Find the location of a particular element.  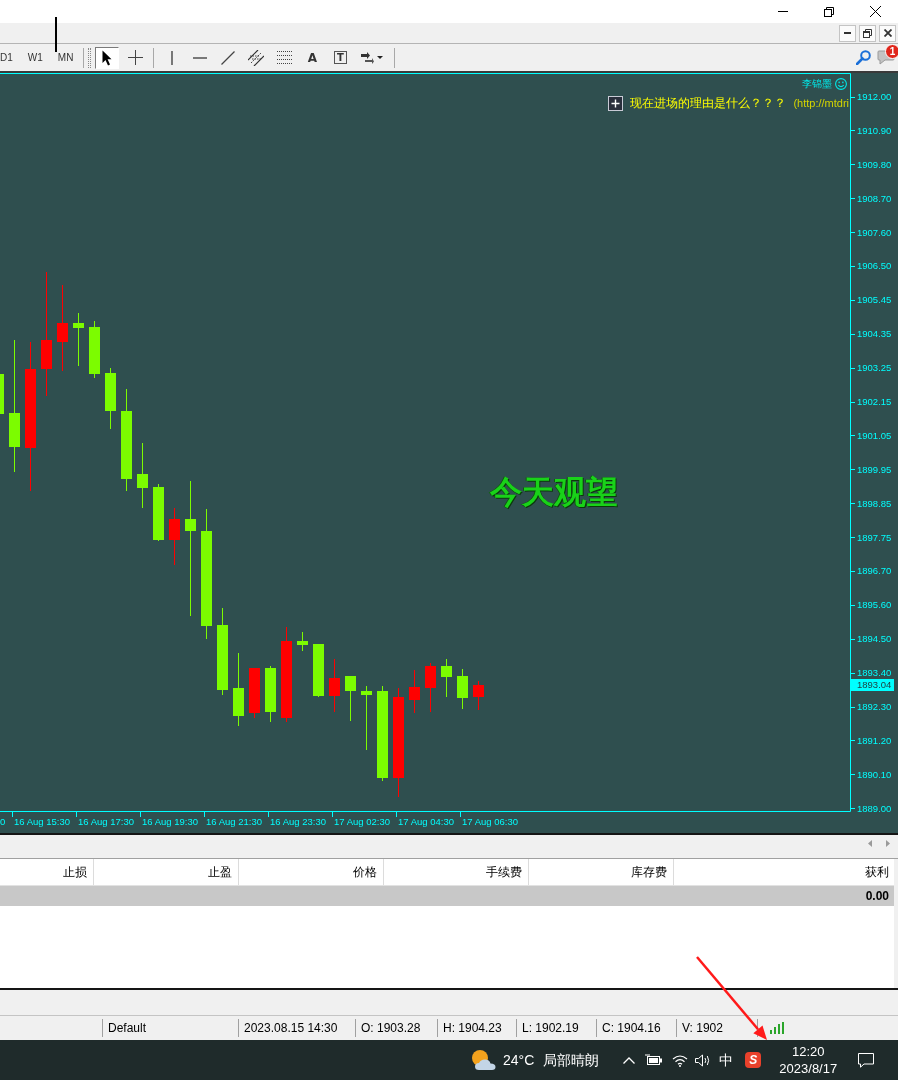

weather-temperature: 24°C is located at coordinates (519, 1060).